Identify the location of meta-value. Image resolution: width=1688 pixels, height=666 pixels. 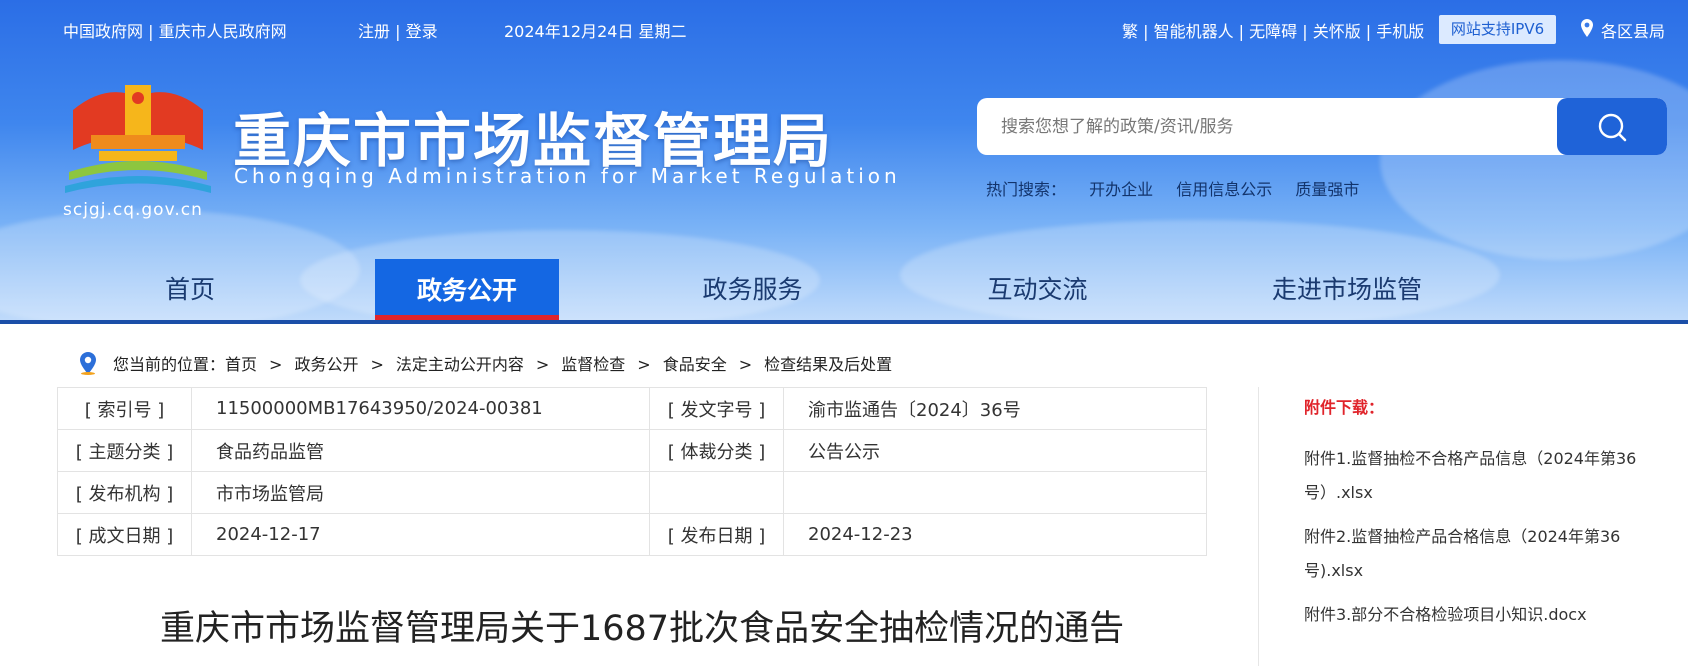
(995, 492).